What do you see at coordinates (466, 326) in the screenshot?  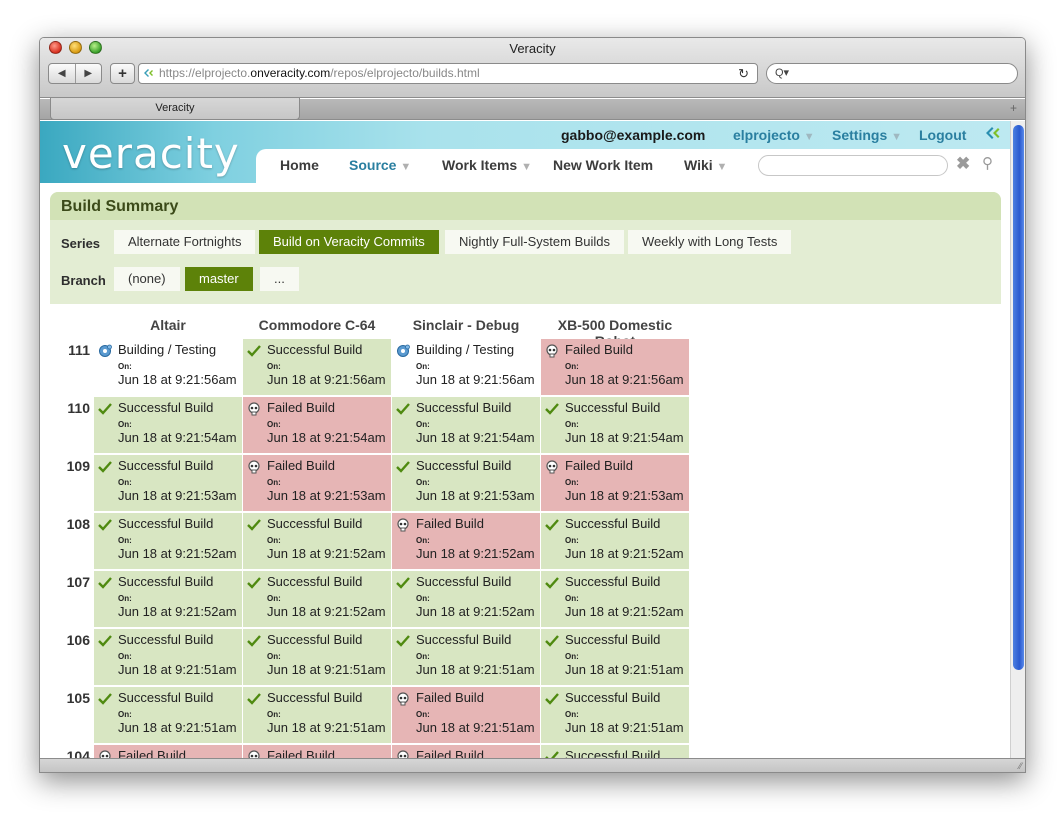 I see `column-header: Sinclair - Debug` at bounding box center [466, 326].